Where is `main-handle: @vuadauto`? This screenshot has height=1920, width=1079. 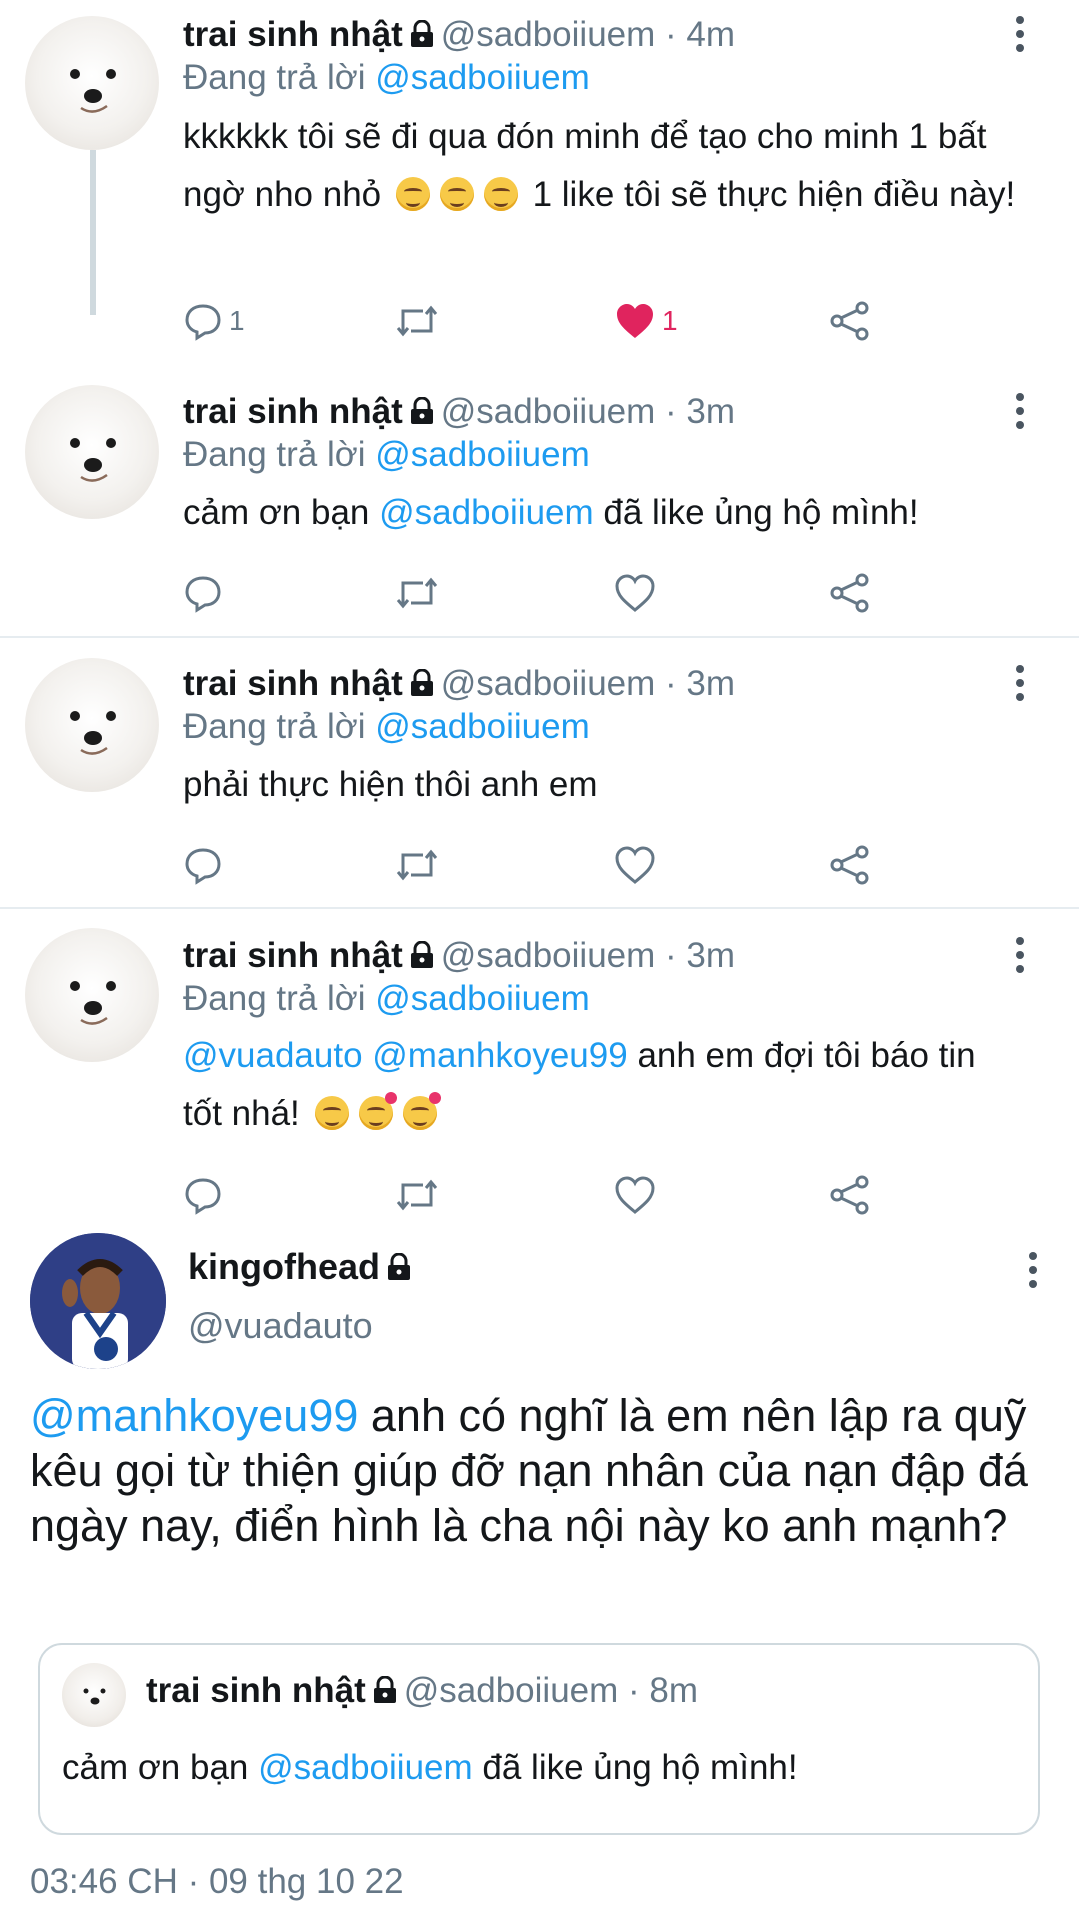
main-handle: @vuadauto is located at coordinates (280, 1326).